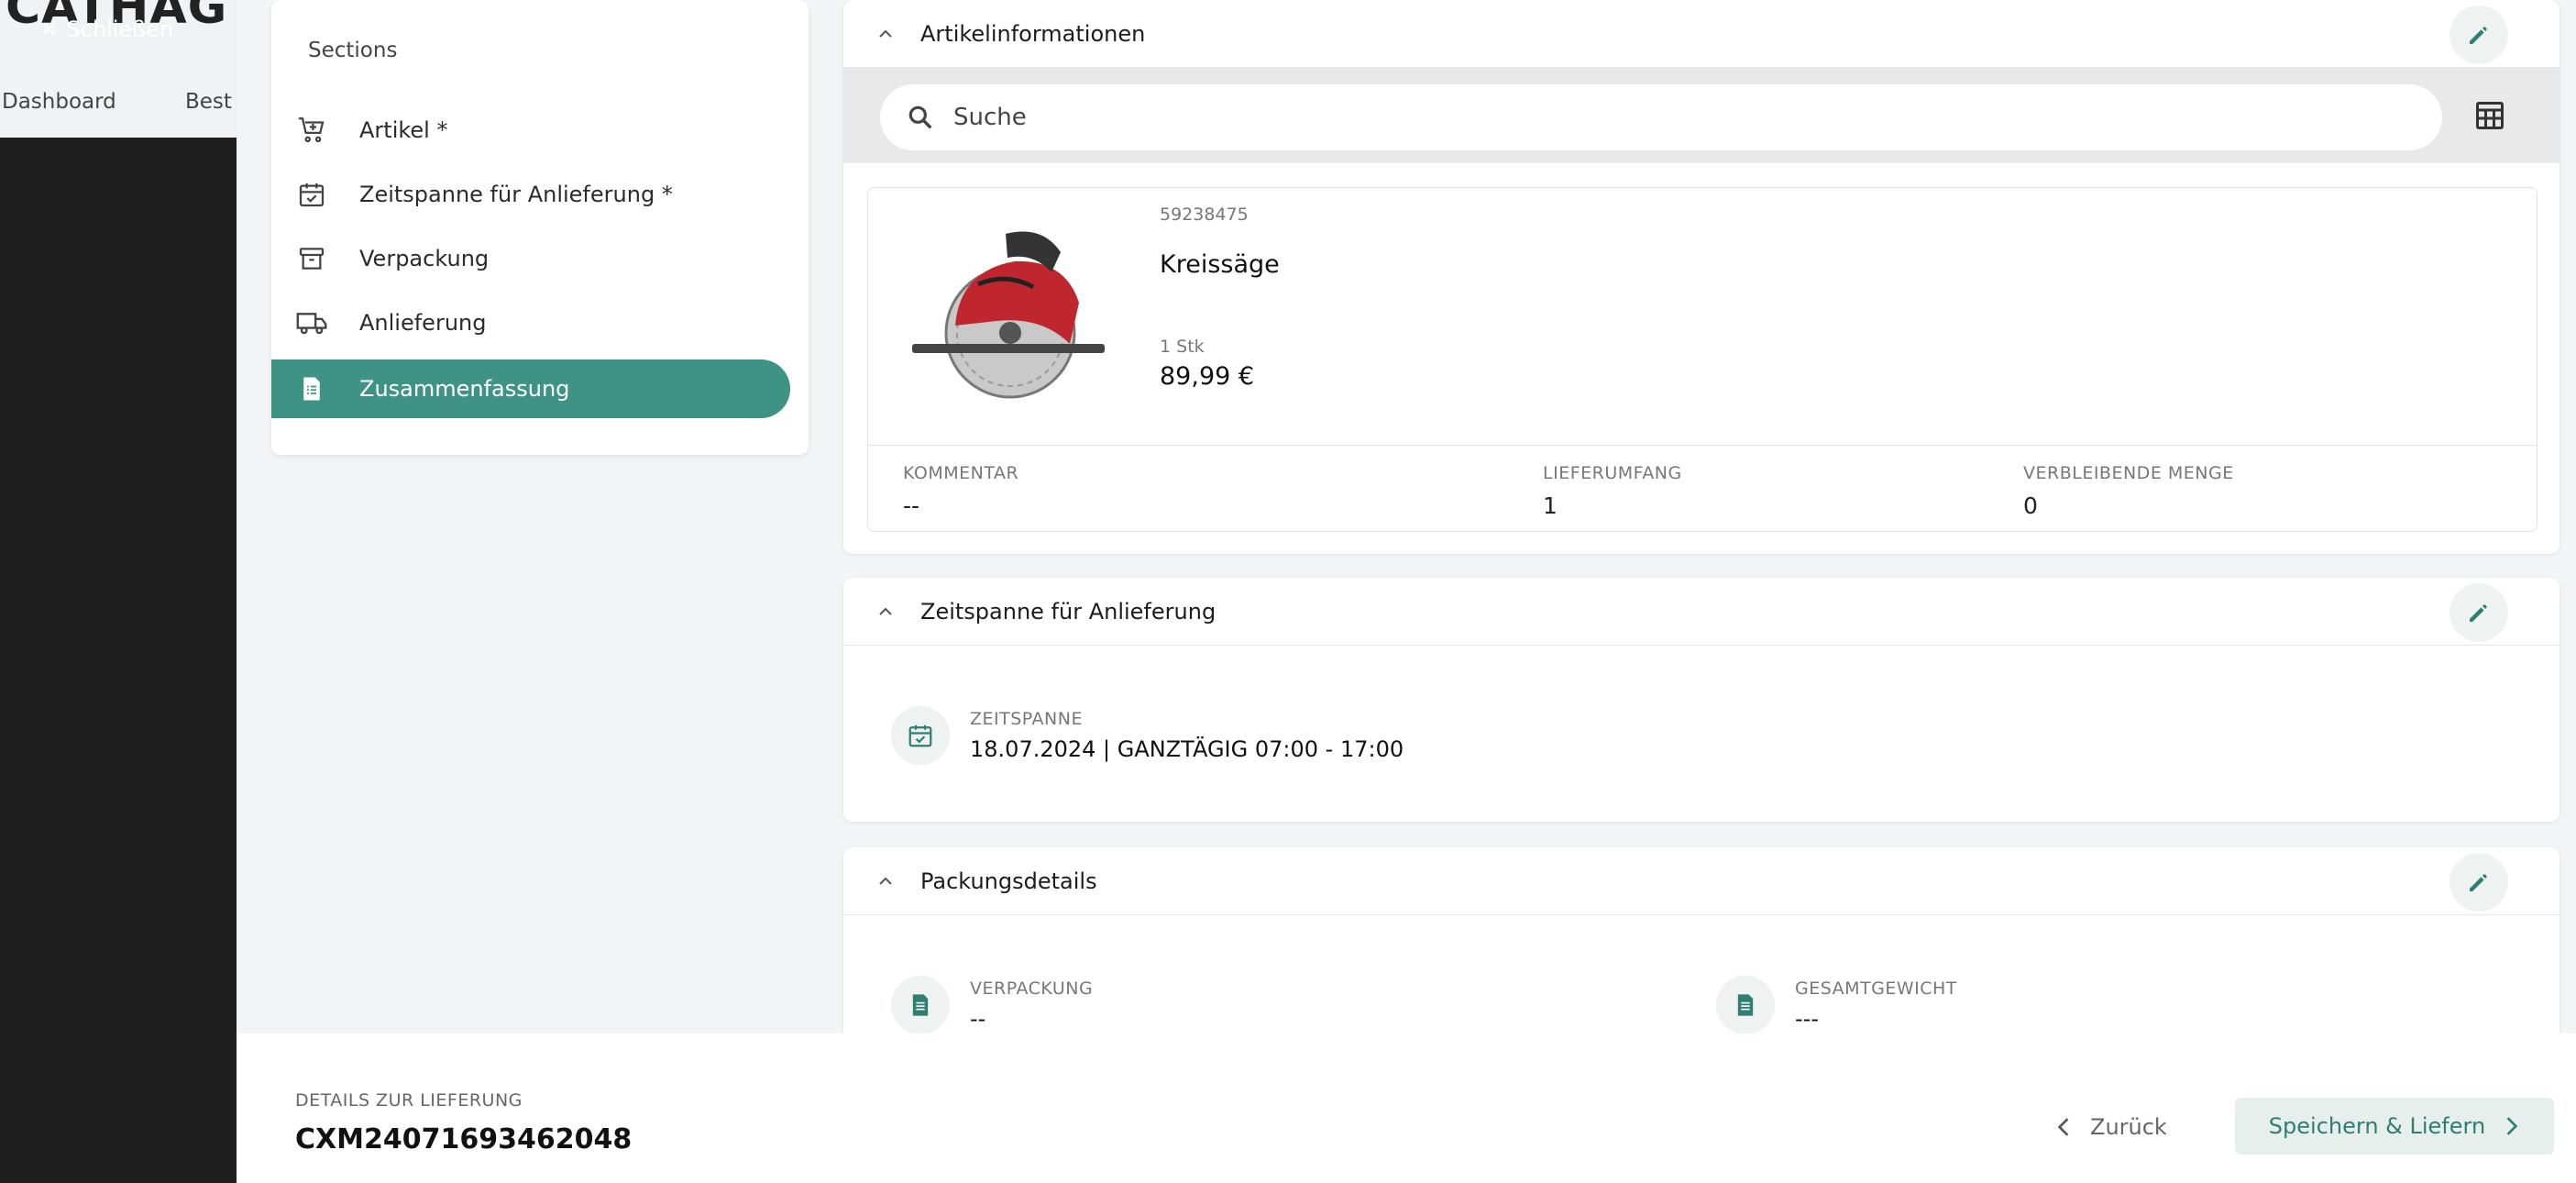 The width and height of the screenshot is (2576, 1183). I want to click on article-search-input: Suche, so click(1661, 117).